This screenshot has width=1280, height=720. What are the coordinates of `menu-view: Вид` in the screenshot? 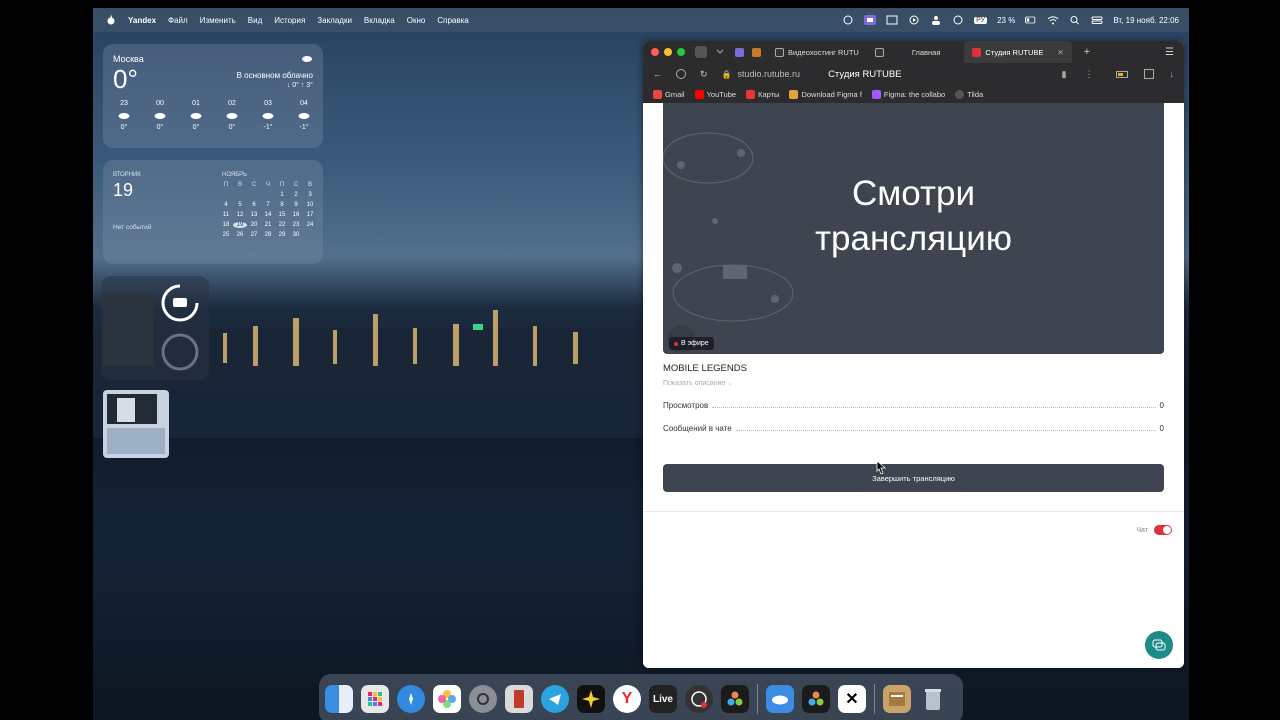 It's located at (255, 20).